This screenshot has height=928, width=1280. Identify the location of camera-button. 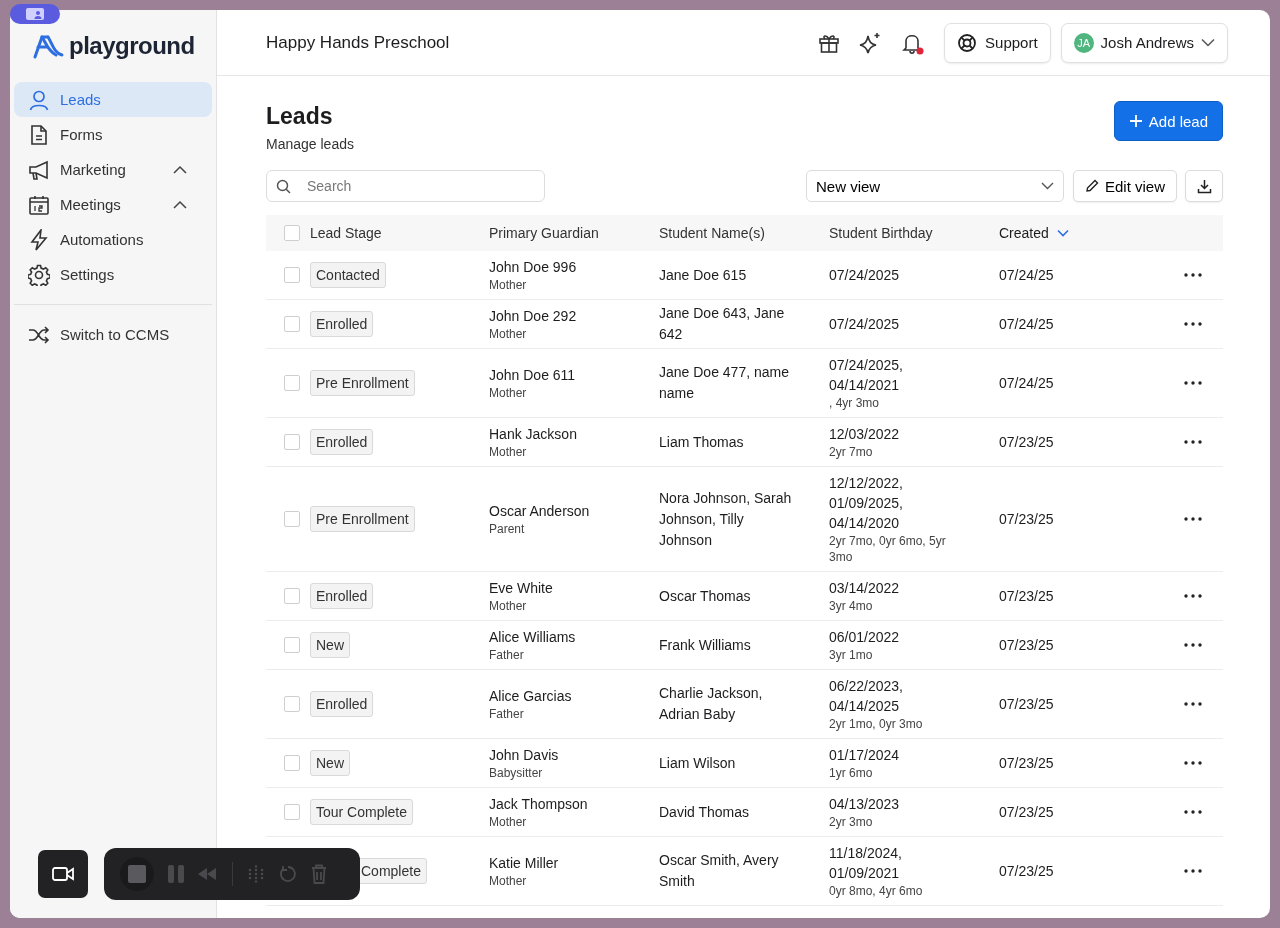
(63, 874).